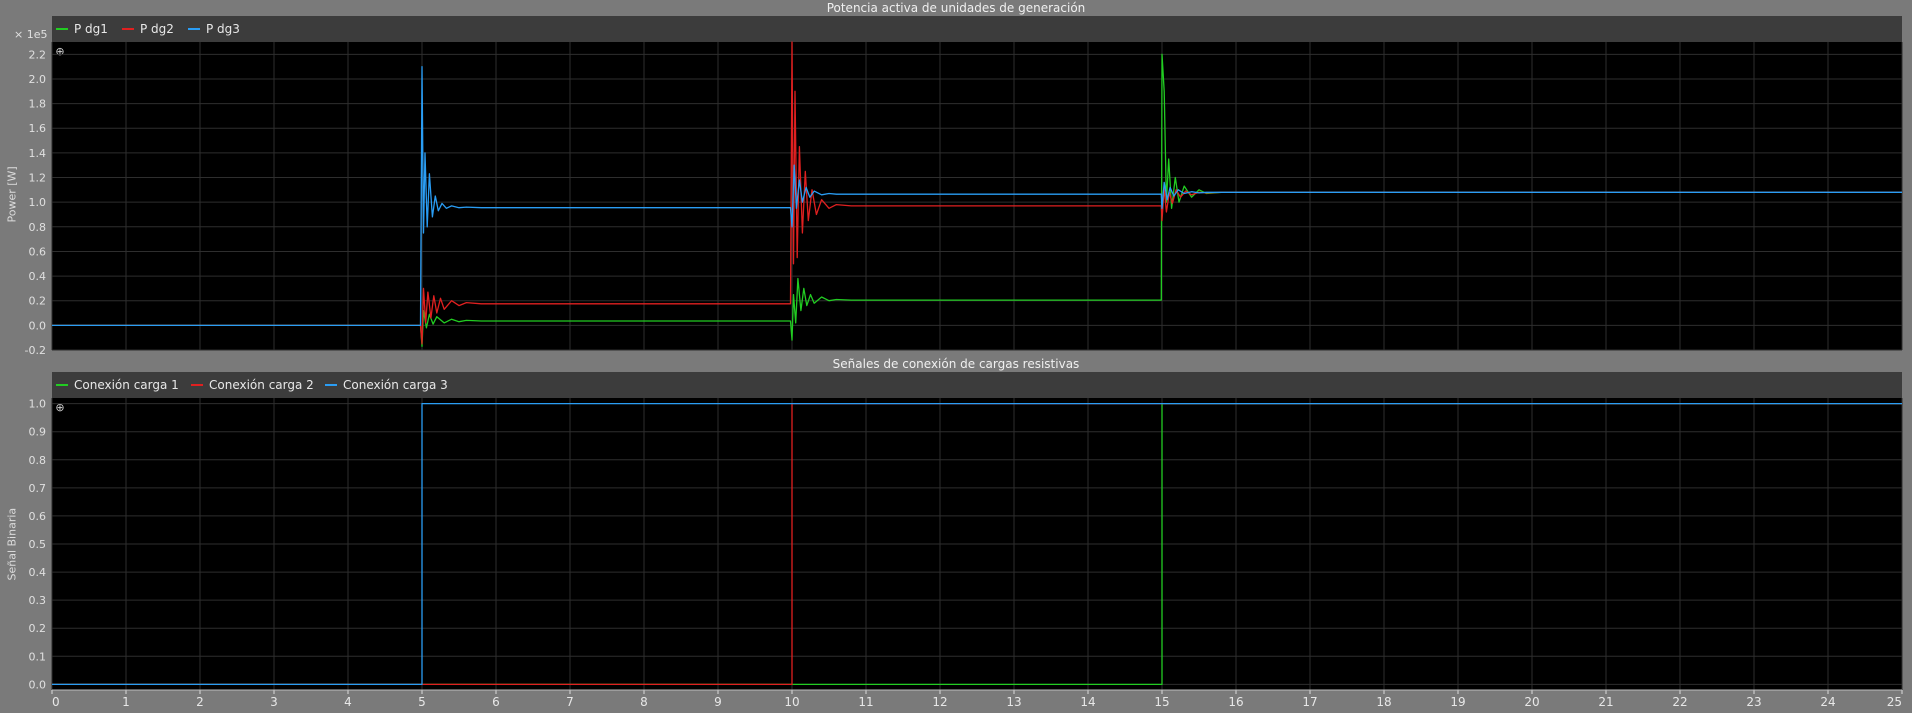  Describe the element at coordinates (223, 29) in the screenshot. I see `legend-label: P dg3` at that location.